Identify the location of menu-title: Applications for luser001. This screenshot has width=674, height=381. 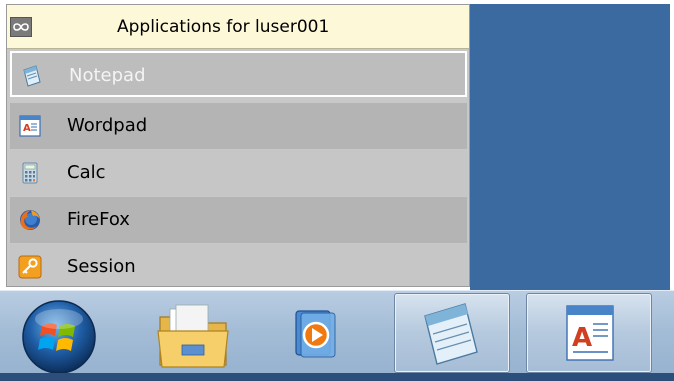
(223, 27).